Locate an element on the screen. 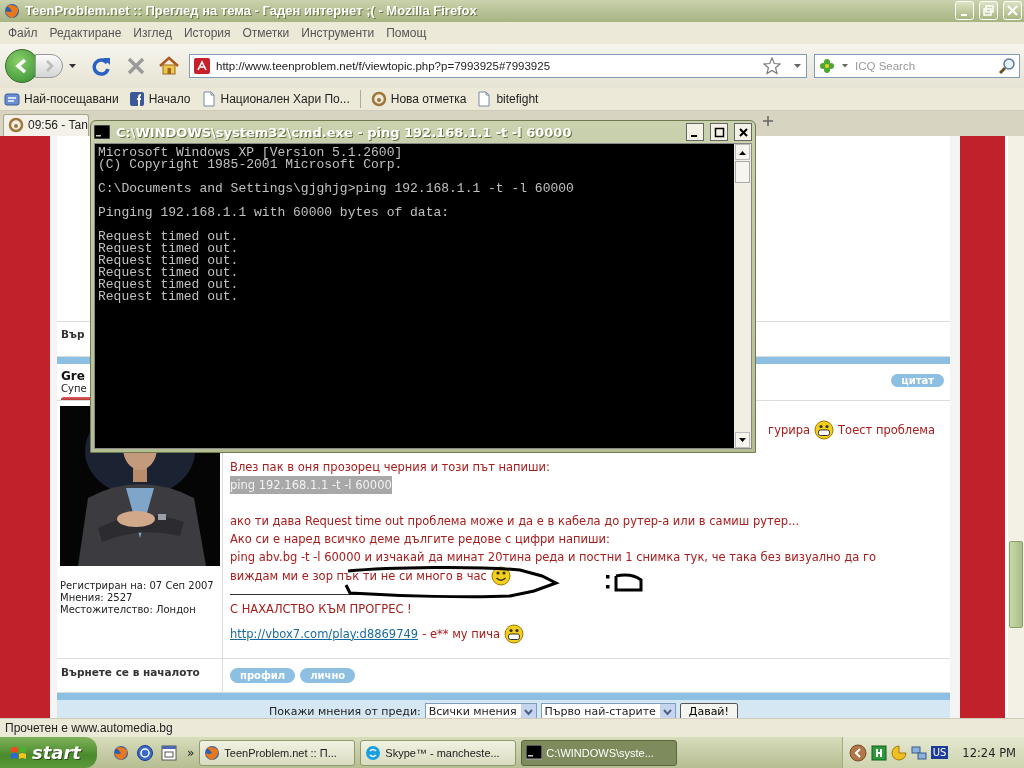  minimize-icon is located at coordinates (963, 15).